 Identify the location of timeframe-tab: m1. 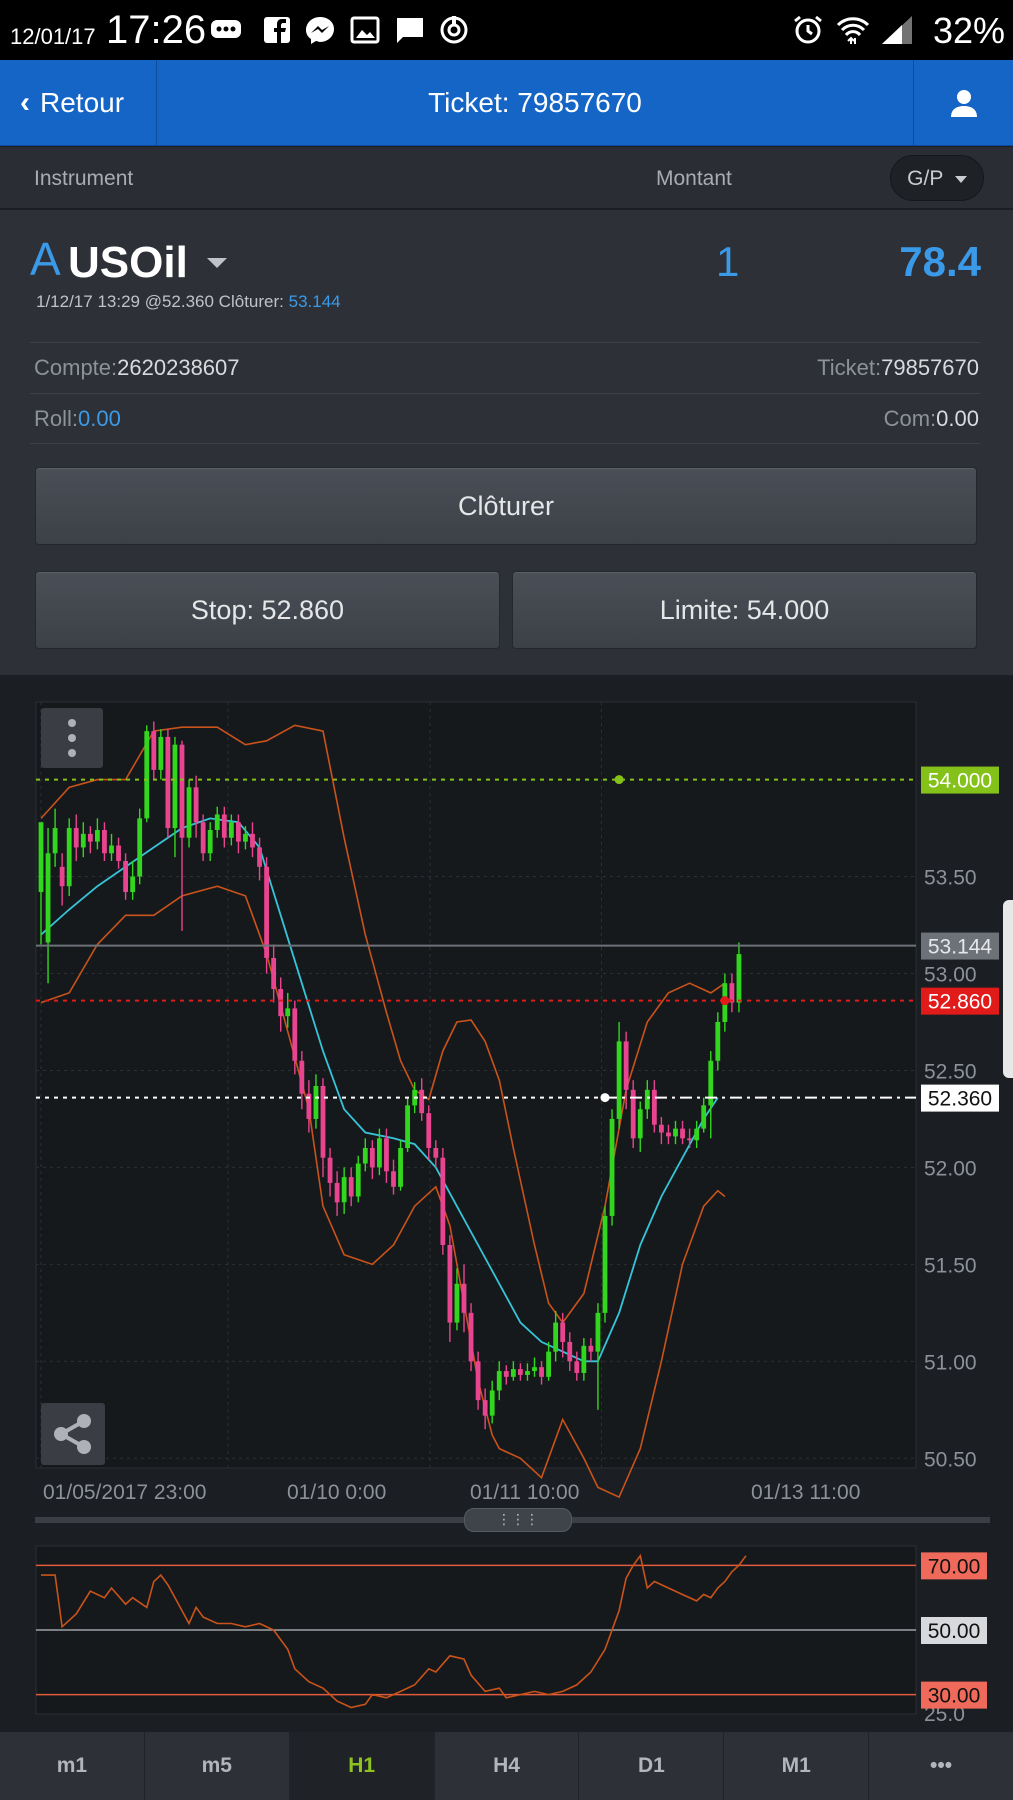
(72, 1766).